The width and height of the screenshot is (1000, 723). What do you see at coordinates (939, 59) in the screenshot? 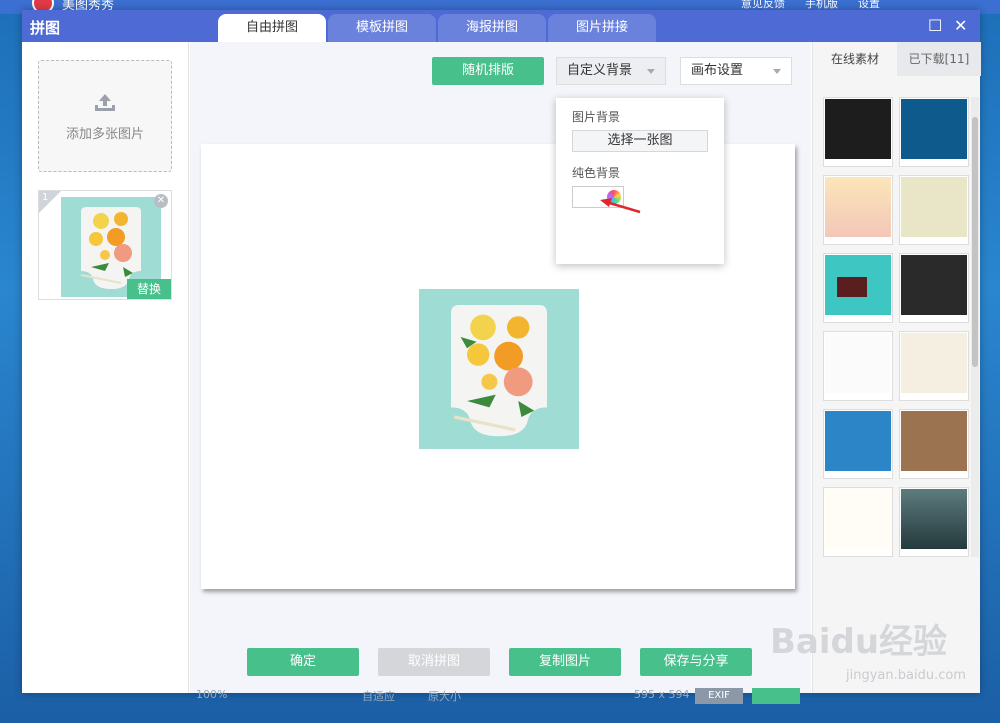
I see `tab-downloaded: 已下载[11]` at bounding box center [939, 59].